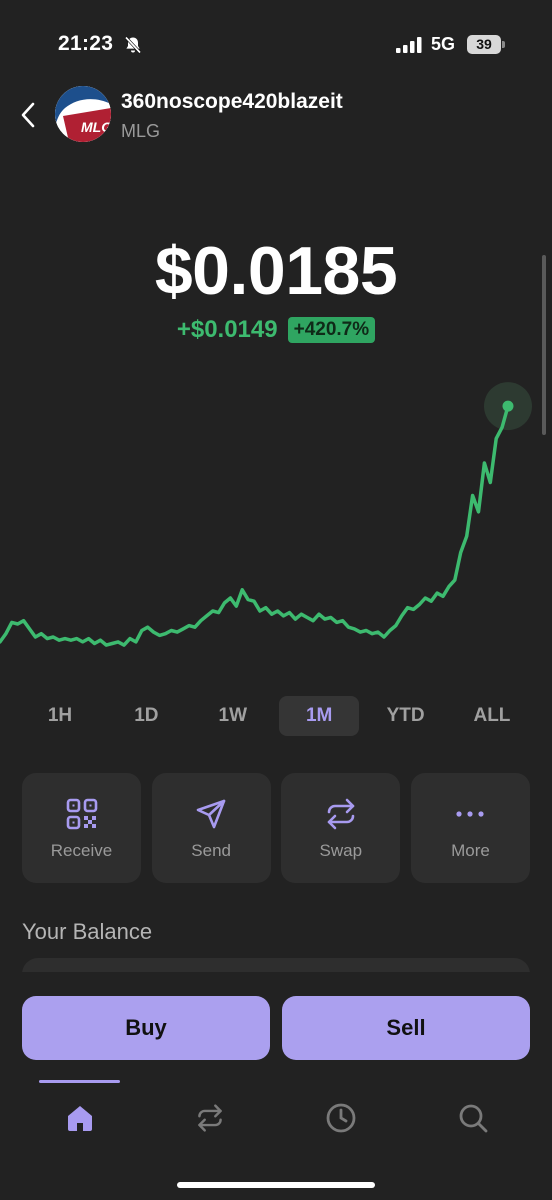 This screenshot has height=1200, width=552. I want to click on receive-button: Receive, so click(81, 828).